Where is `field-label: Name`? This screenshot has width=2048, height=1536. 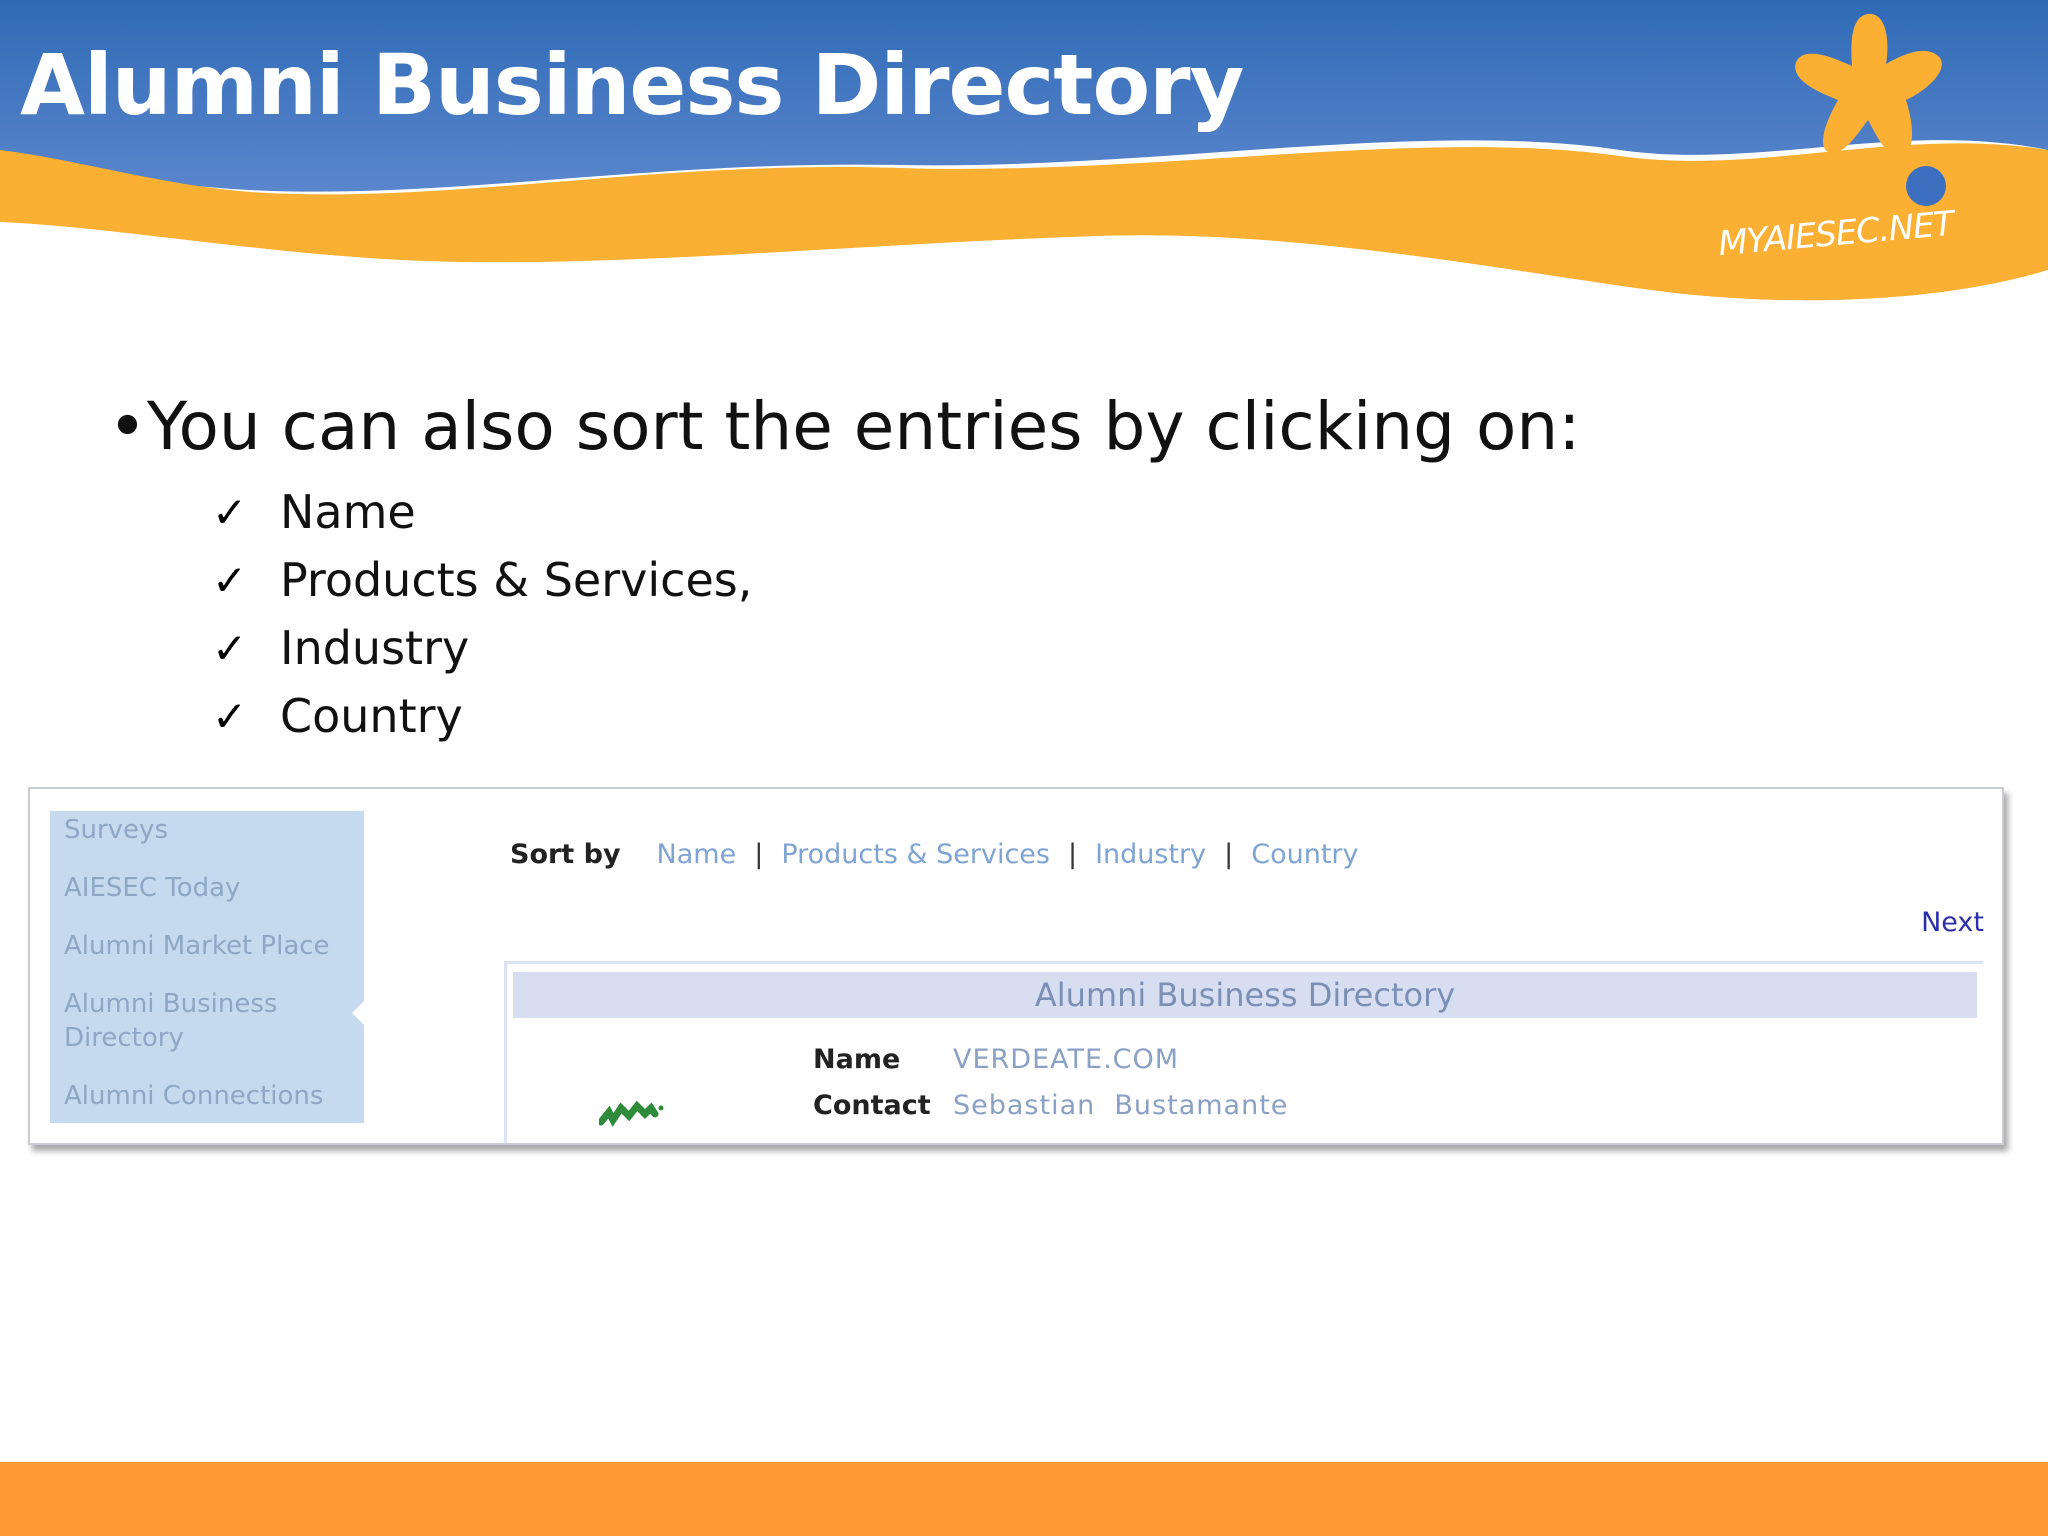
field-label: Name is located at coordinates (857, 1059).